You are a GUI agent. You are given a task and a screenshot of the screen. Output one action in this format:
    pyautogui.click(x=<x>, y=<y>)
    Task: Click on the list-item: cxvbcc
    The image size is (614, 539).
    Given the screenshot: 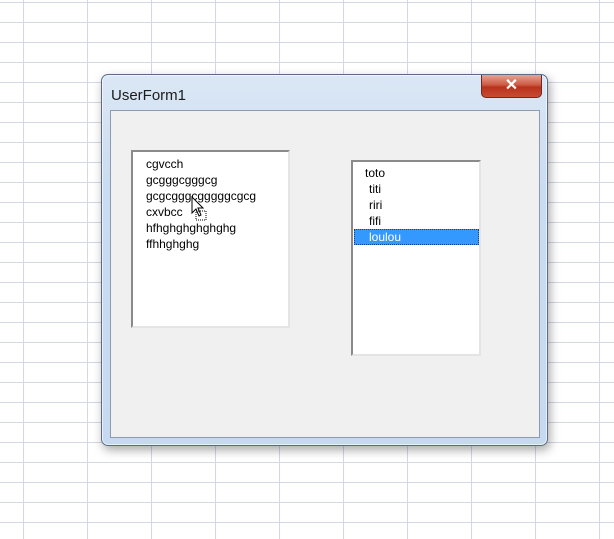 What is the action you would take?
    pyautogui.click(x=217, y=212)
    